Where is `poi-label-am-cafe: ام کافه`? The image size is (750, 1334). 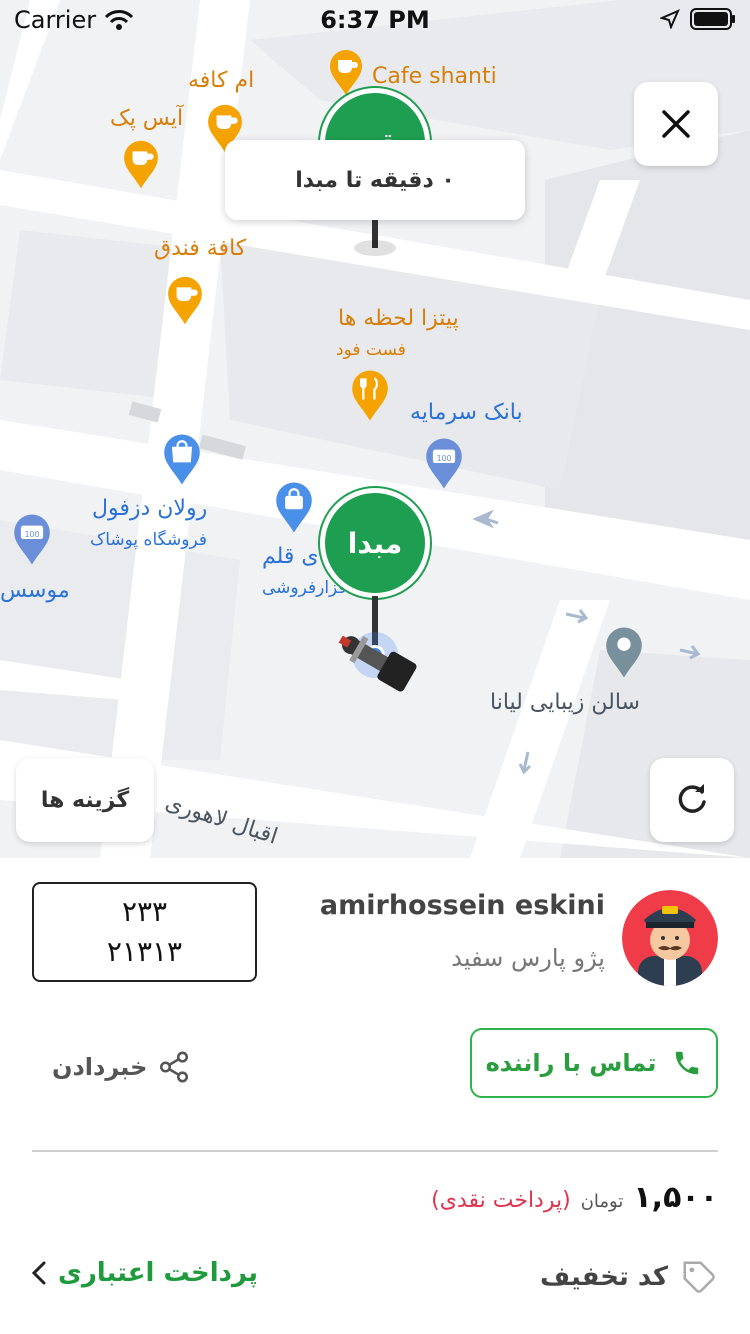
poi-label-am-cafe: ام کافه is located at coordinates (221, 80).